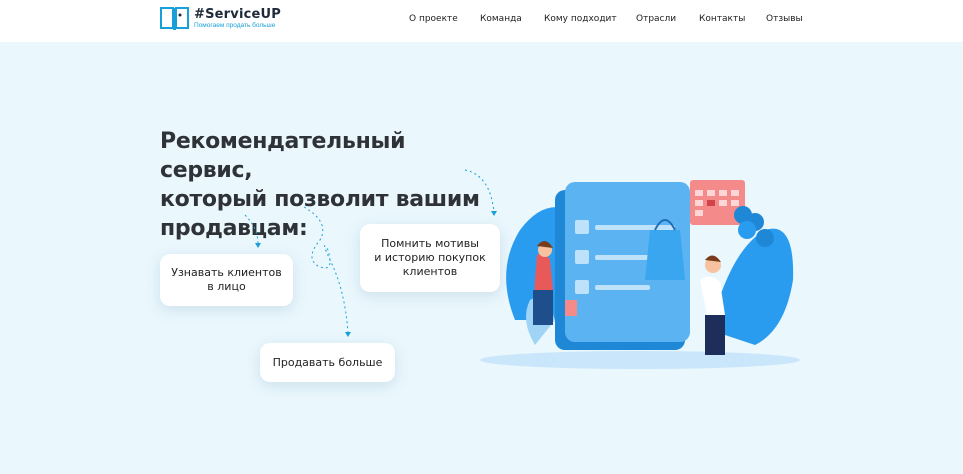 This screenshot has width=963, height=474. I want to click on card-sell-more-text: Продавать больше, so click(327, 362).